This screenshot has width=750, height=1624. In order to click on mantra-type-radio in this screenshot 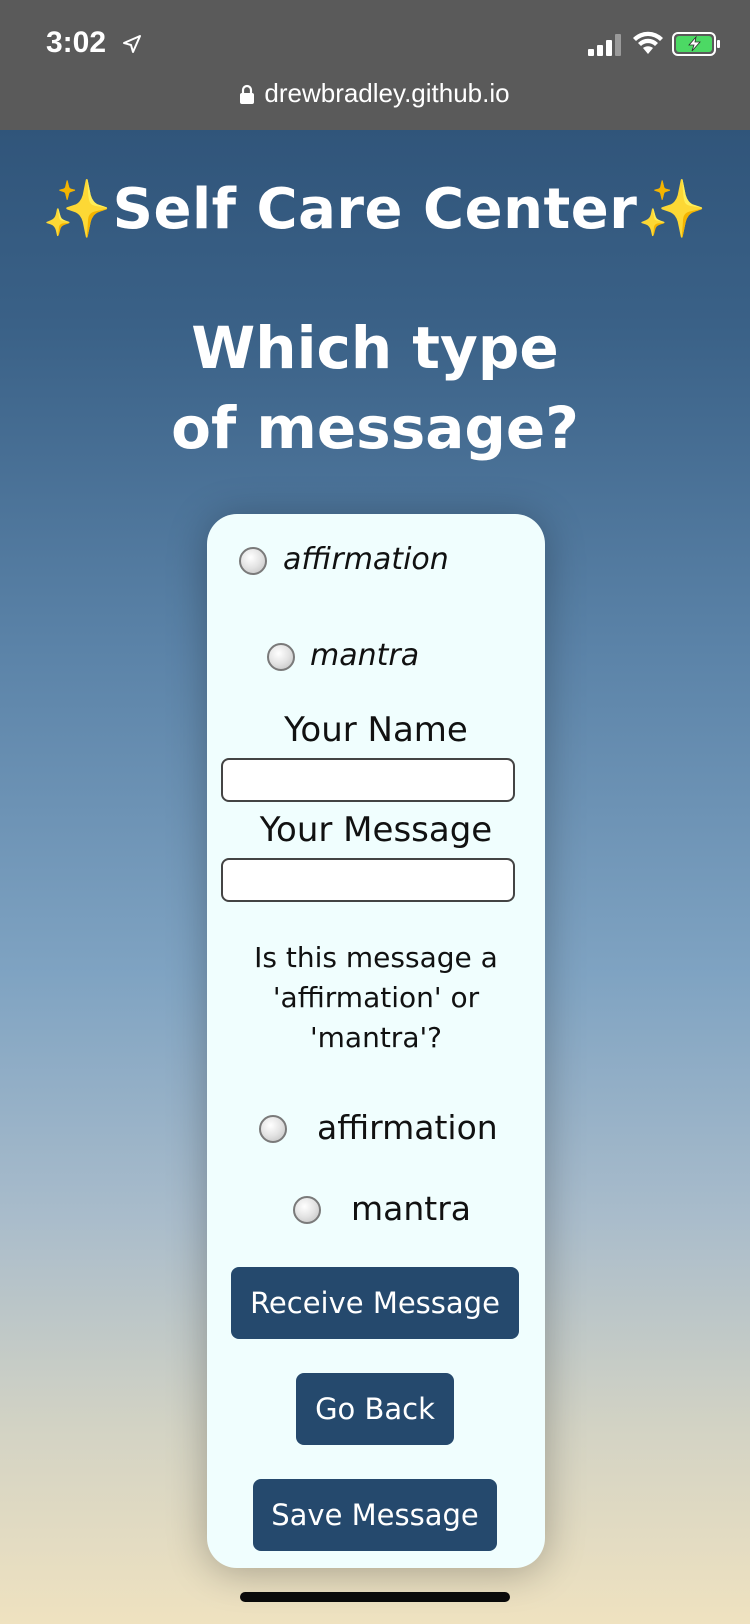, I will do `click(307, 1210)`.